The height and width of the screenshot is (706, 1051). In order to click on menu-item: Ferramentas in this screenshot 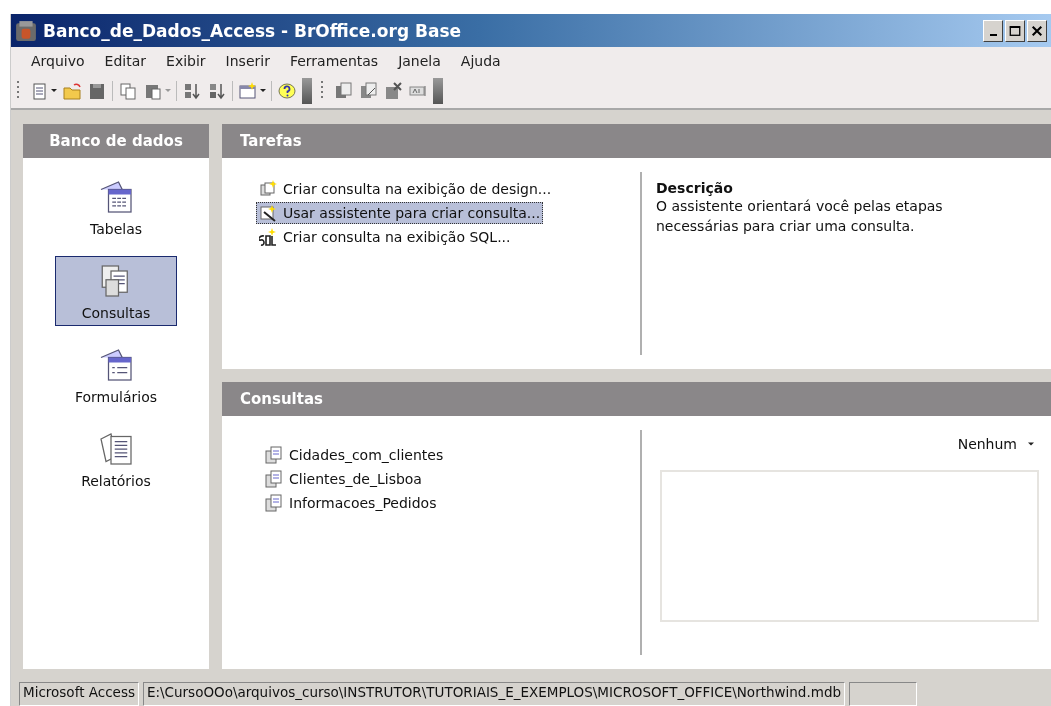, I will do `click(334, 60)`.